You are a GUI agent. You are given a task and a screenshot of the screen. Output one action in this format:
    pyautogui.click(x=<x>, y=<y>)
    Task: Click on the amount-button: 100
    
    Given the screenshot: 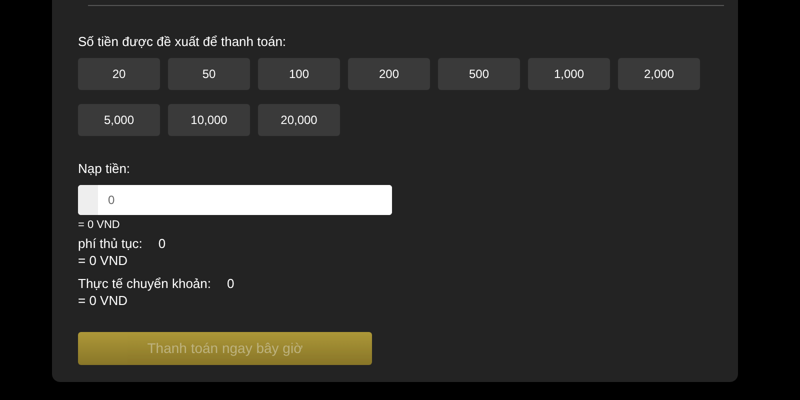 What is the action you would take?
    pyautogui.click(x=299, y=74)
    